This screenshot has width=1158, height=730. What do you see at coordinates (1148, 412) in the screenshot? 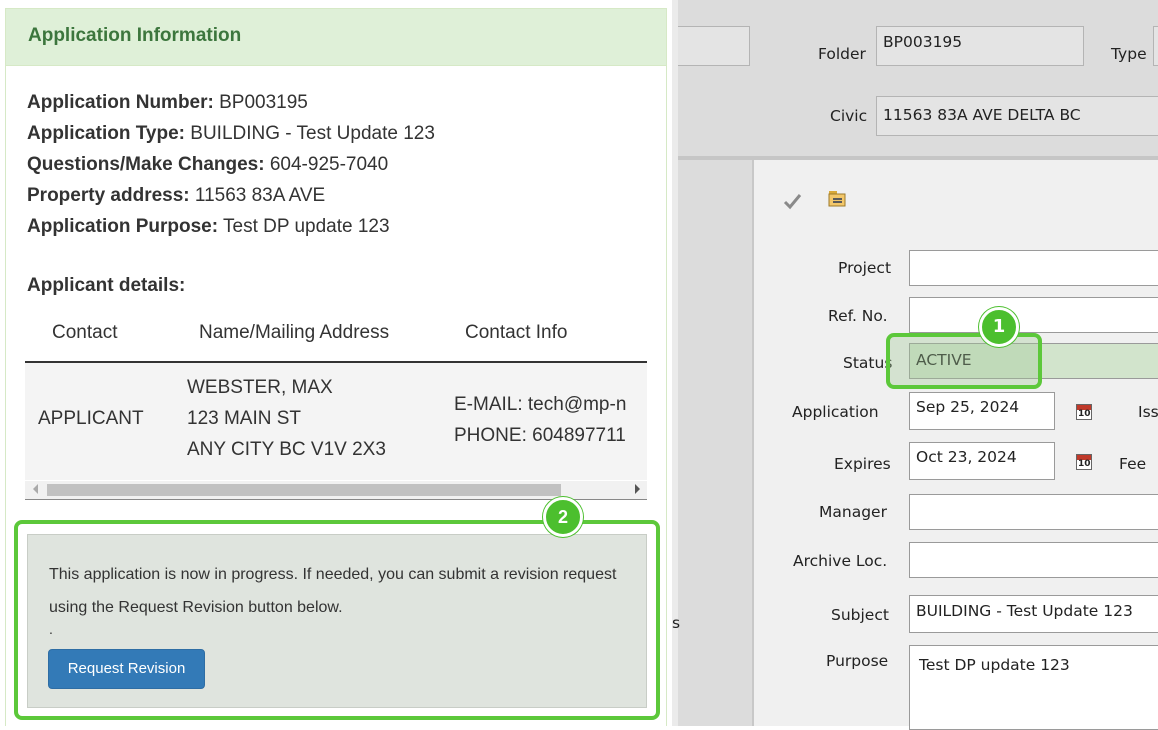
I see `issued-label: Iss` at bounding box center [1148, 412].